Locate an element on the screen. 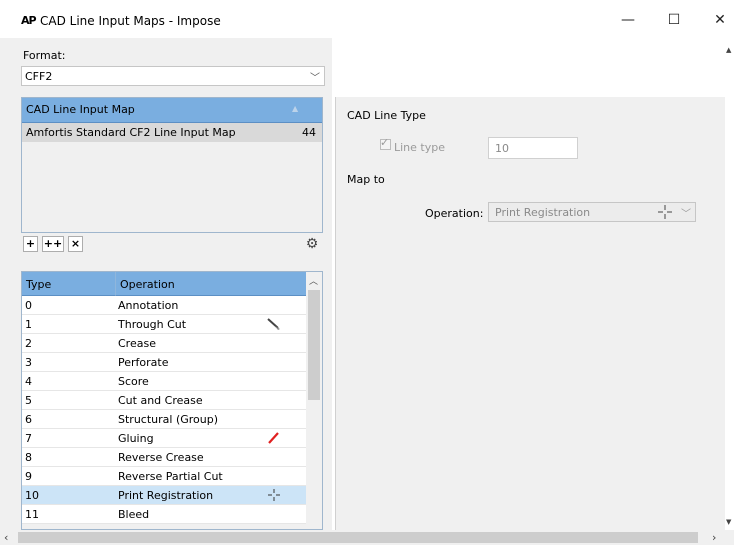  type-cell: 0 is located at coordinates (28, 305).